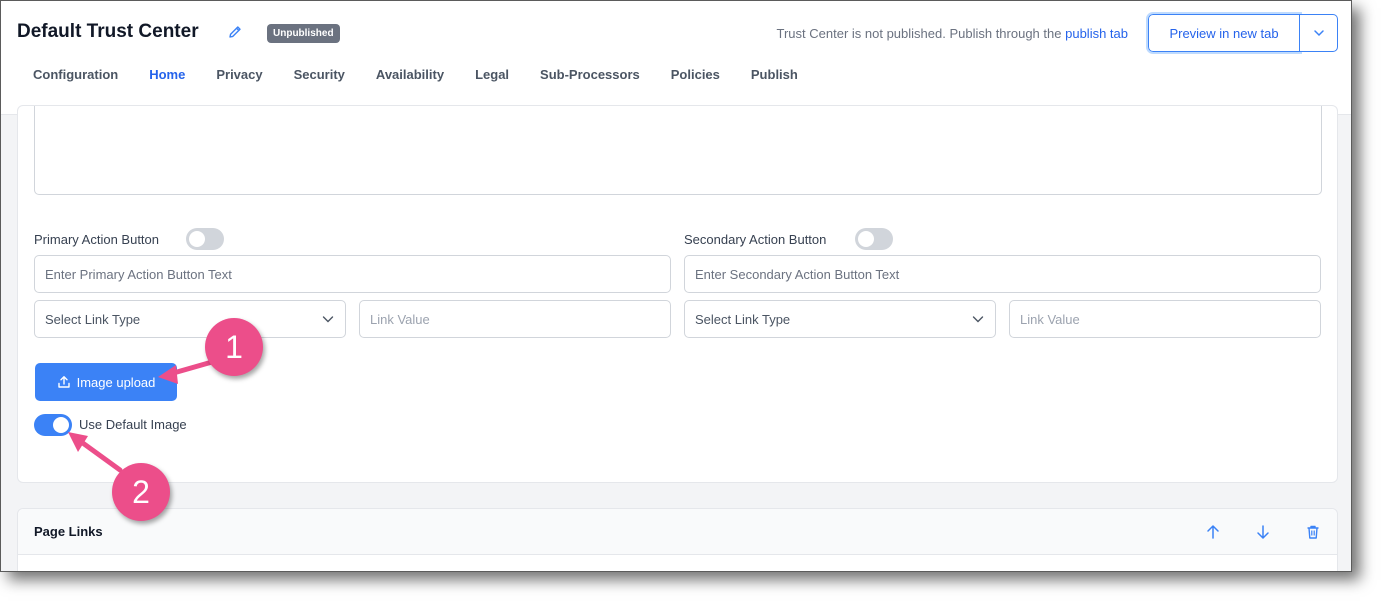 The image size is (1386, 605). Describe the element at coordinates (774, 74) in the screenshot. I see `tab-publish: Publish` at that location.